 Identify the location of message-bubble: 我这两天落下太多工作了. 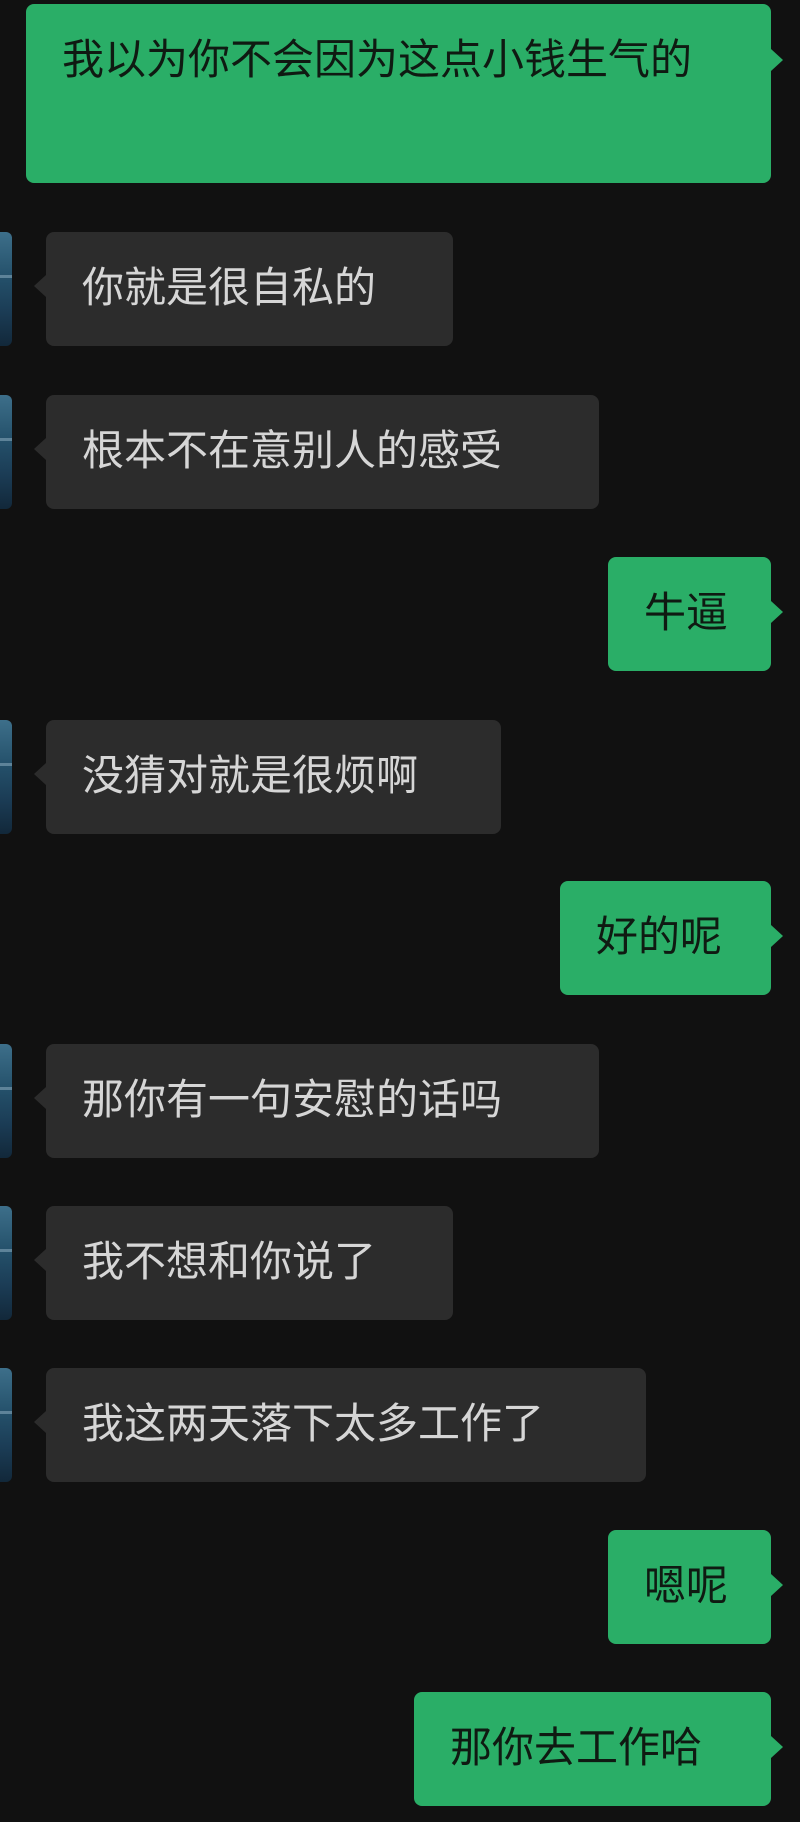
(346, 1425).